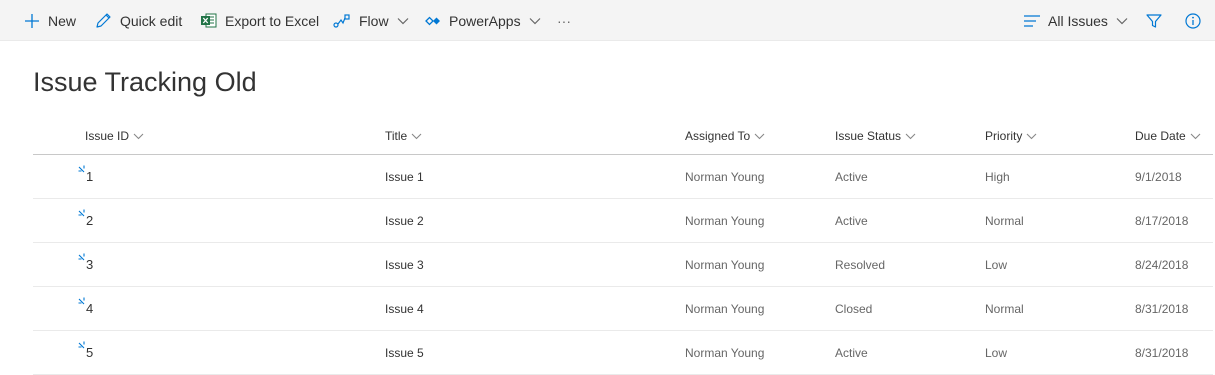 The width and height of the screenshot is (1215, 375). Describe the element at coordinates (90, 220) in the screenshot. I see `issue-id: 2` at that location.